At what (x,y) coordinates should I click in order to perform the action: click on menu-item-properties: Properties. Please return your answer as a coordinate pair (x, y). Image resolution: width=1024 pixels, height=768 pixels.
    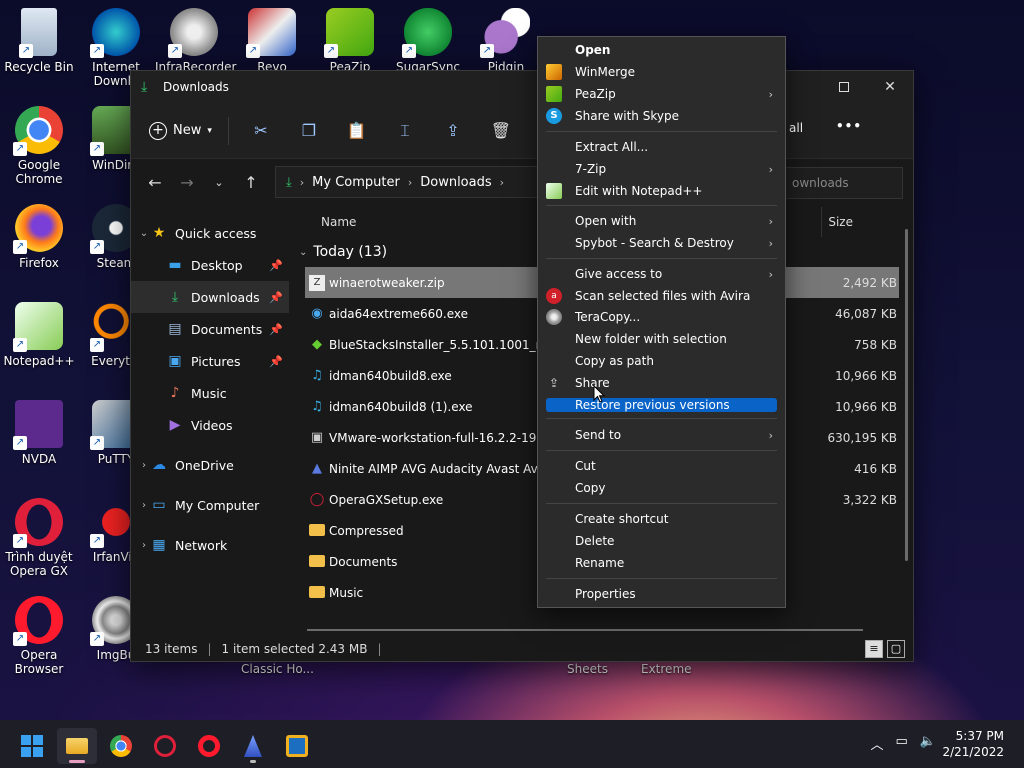
    Looking at the image, I should click on (661, 594).